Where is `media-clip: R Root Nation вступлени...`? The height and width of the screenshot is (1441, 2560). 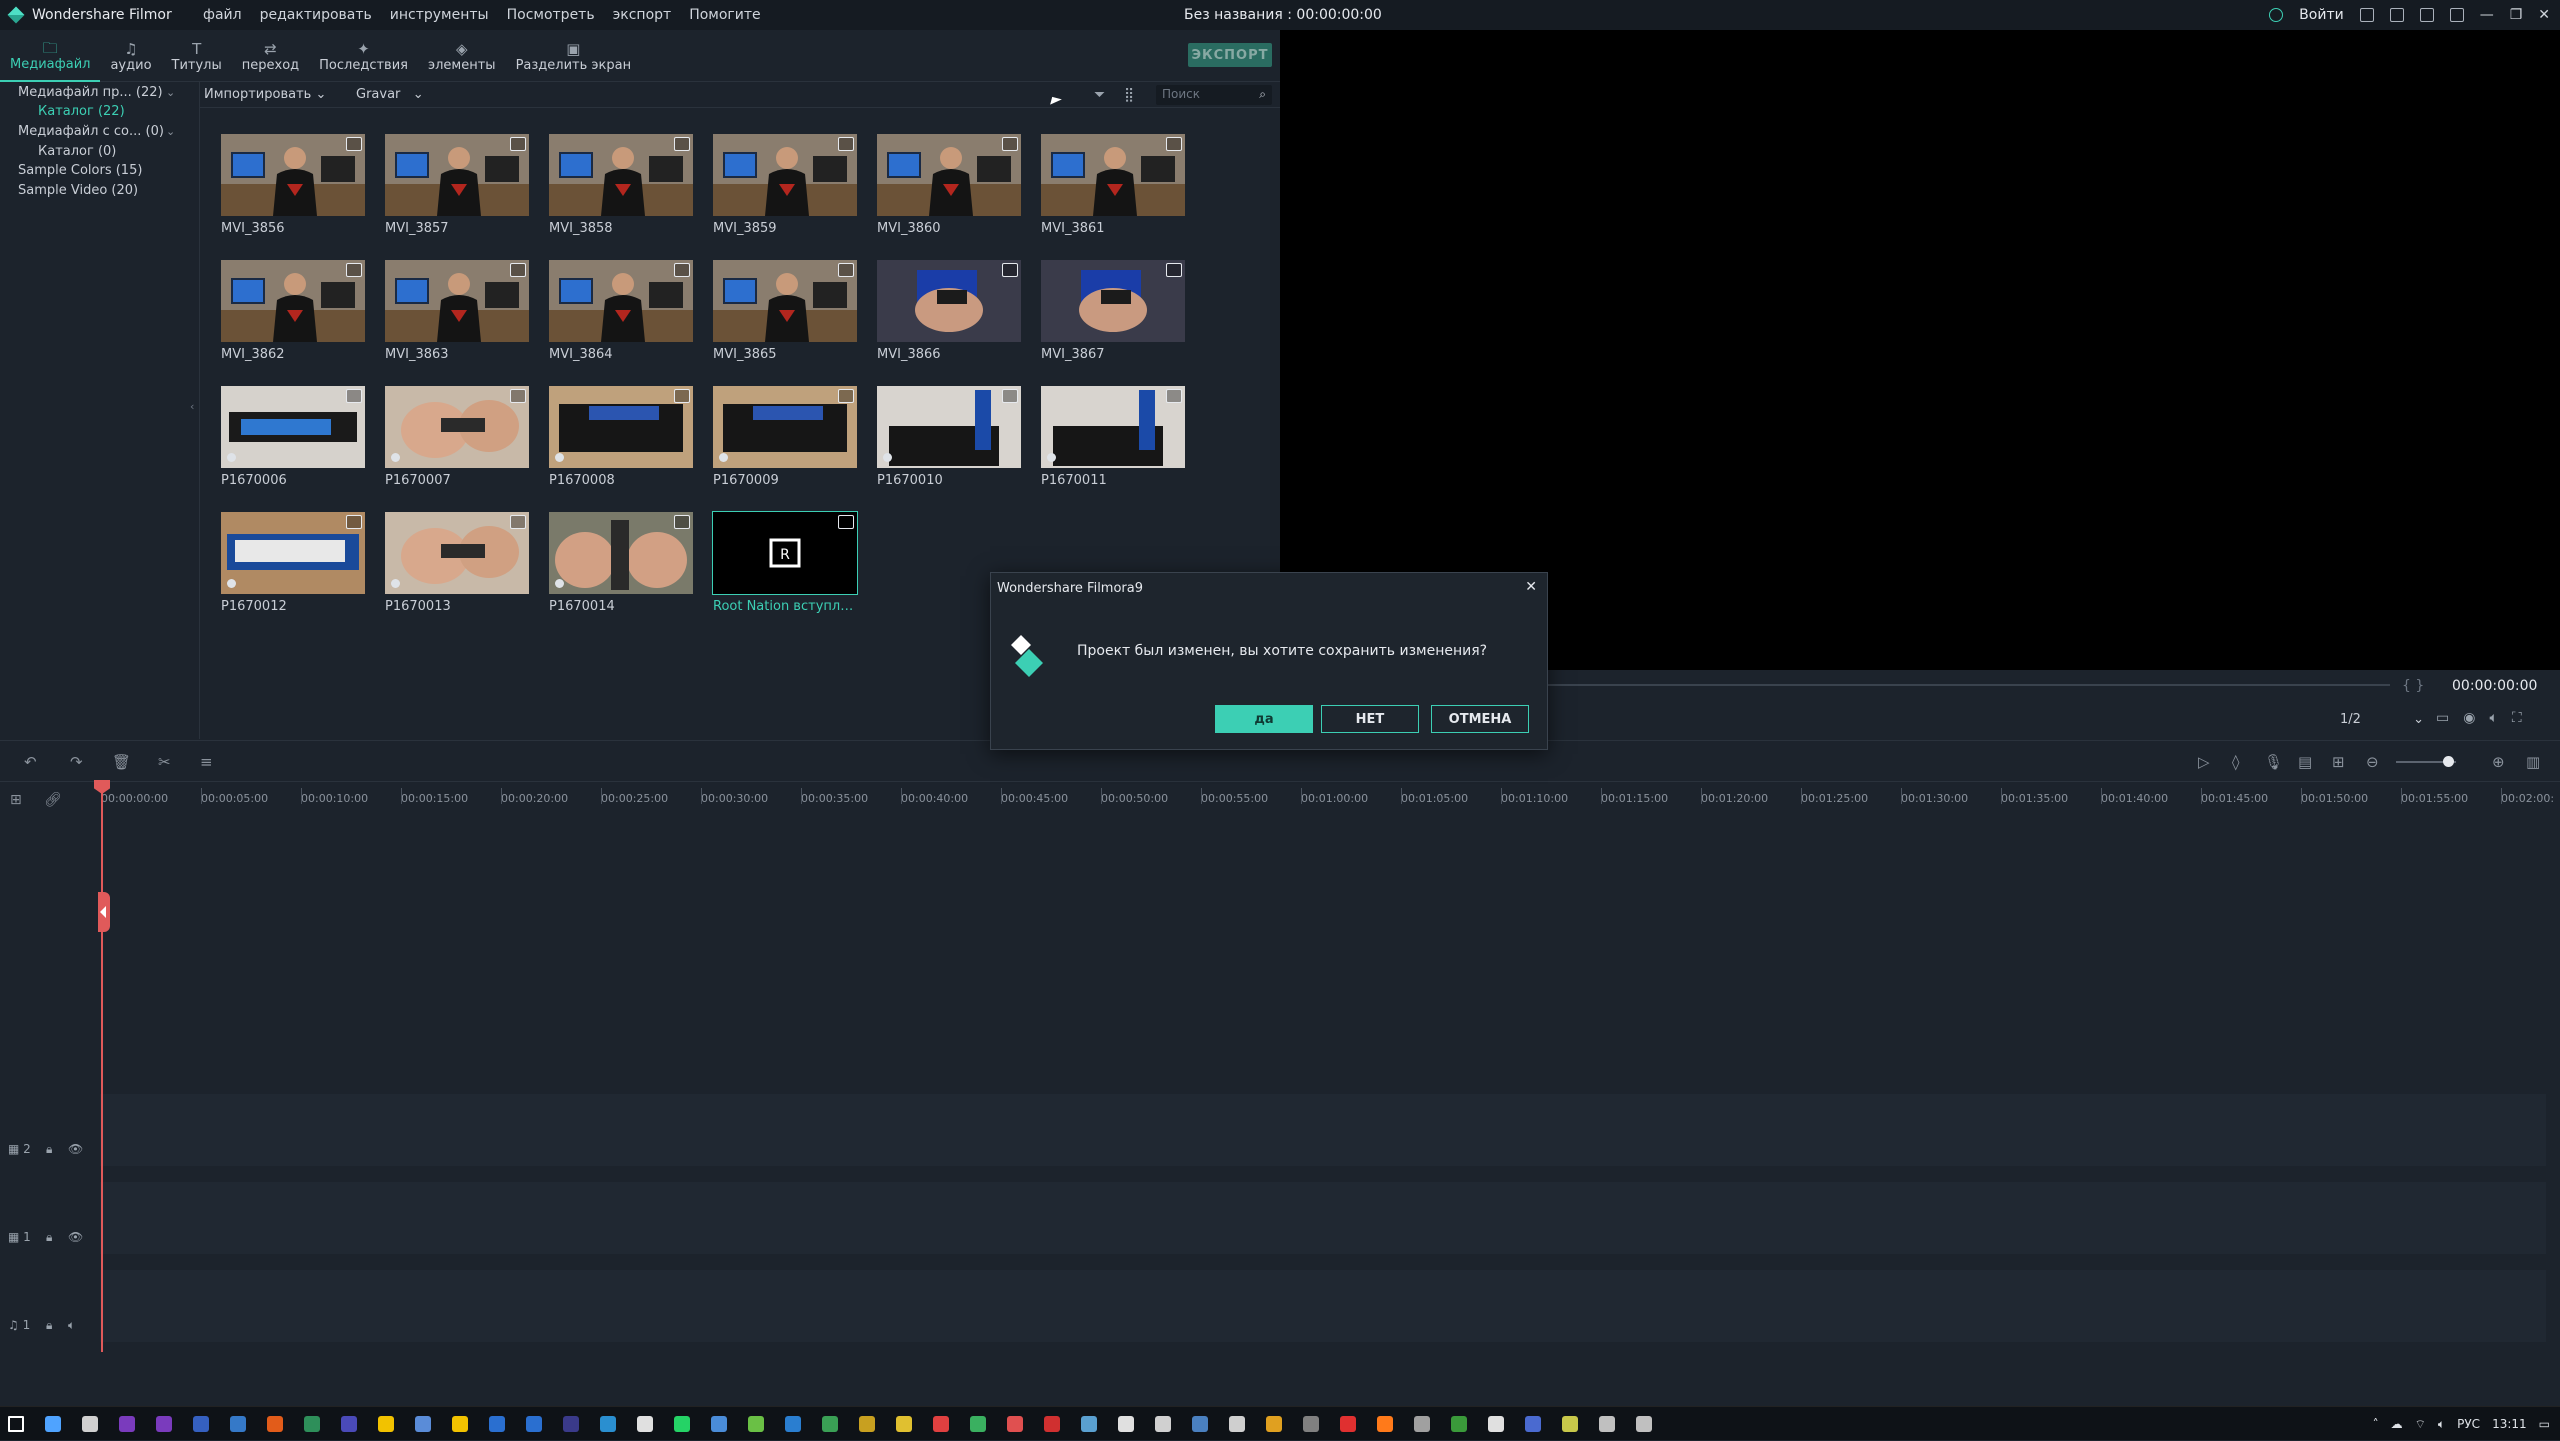 media-clip: R Root Nation вступлени... is located at coordinates (785, 562).